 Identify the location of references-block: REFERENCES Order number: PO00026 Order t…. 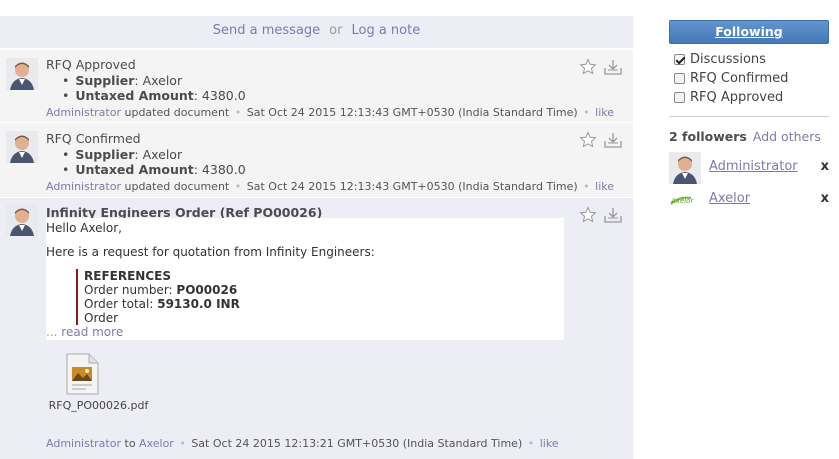
(320, 297).